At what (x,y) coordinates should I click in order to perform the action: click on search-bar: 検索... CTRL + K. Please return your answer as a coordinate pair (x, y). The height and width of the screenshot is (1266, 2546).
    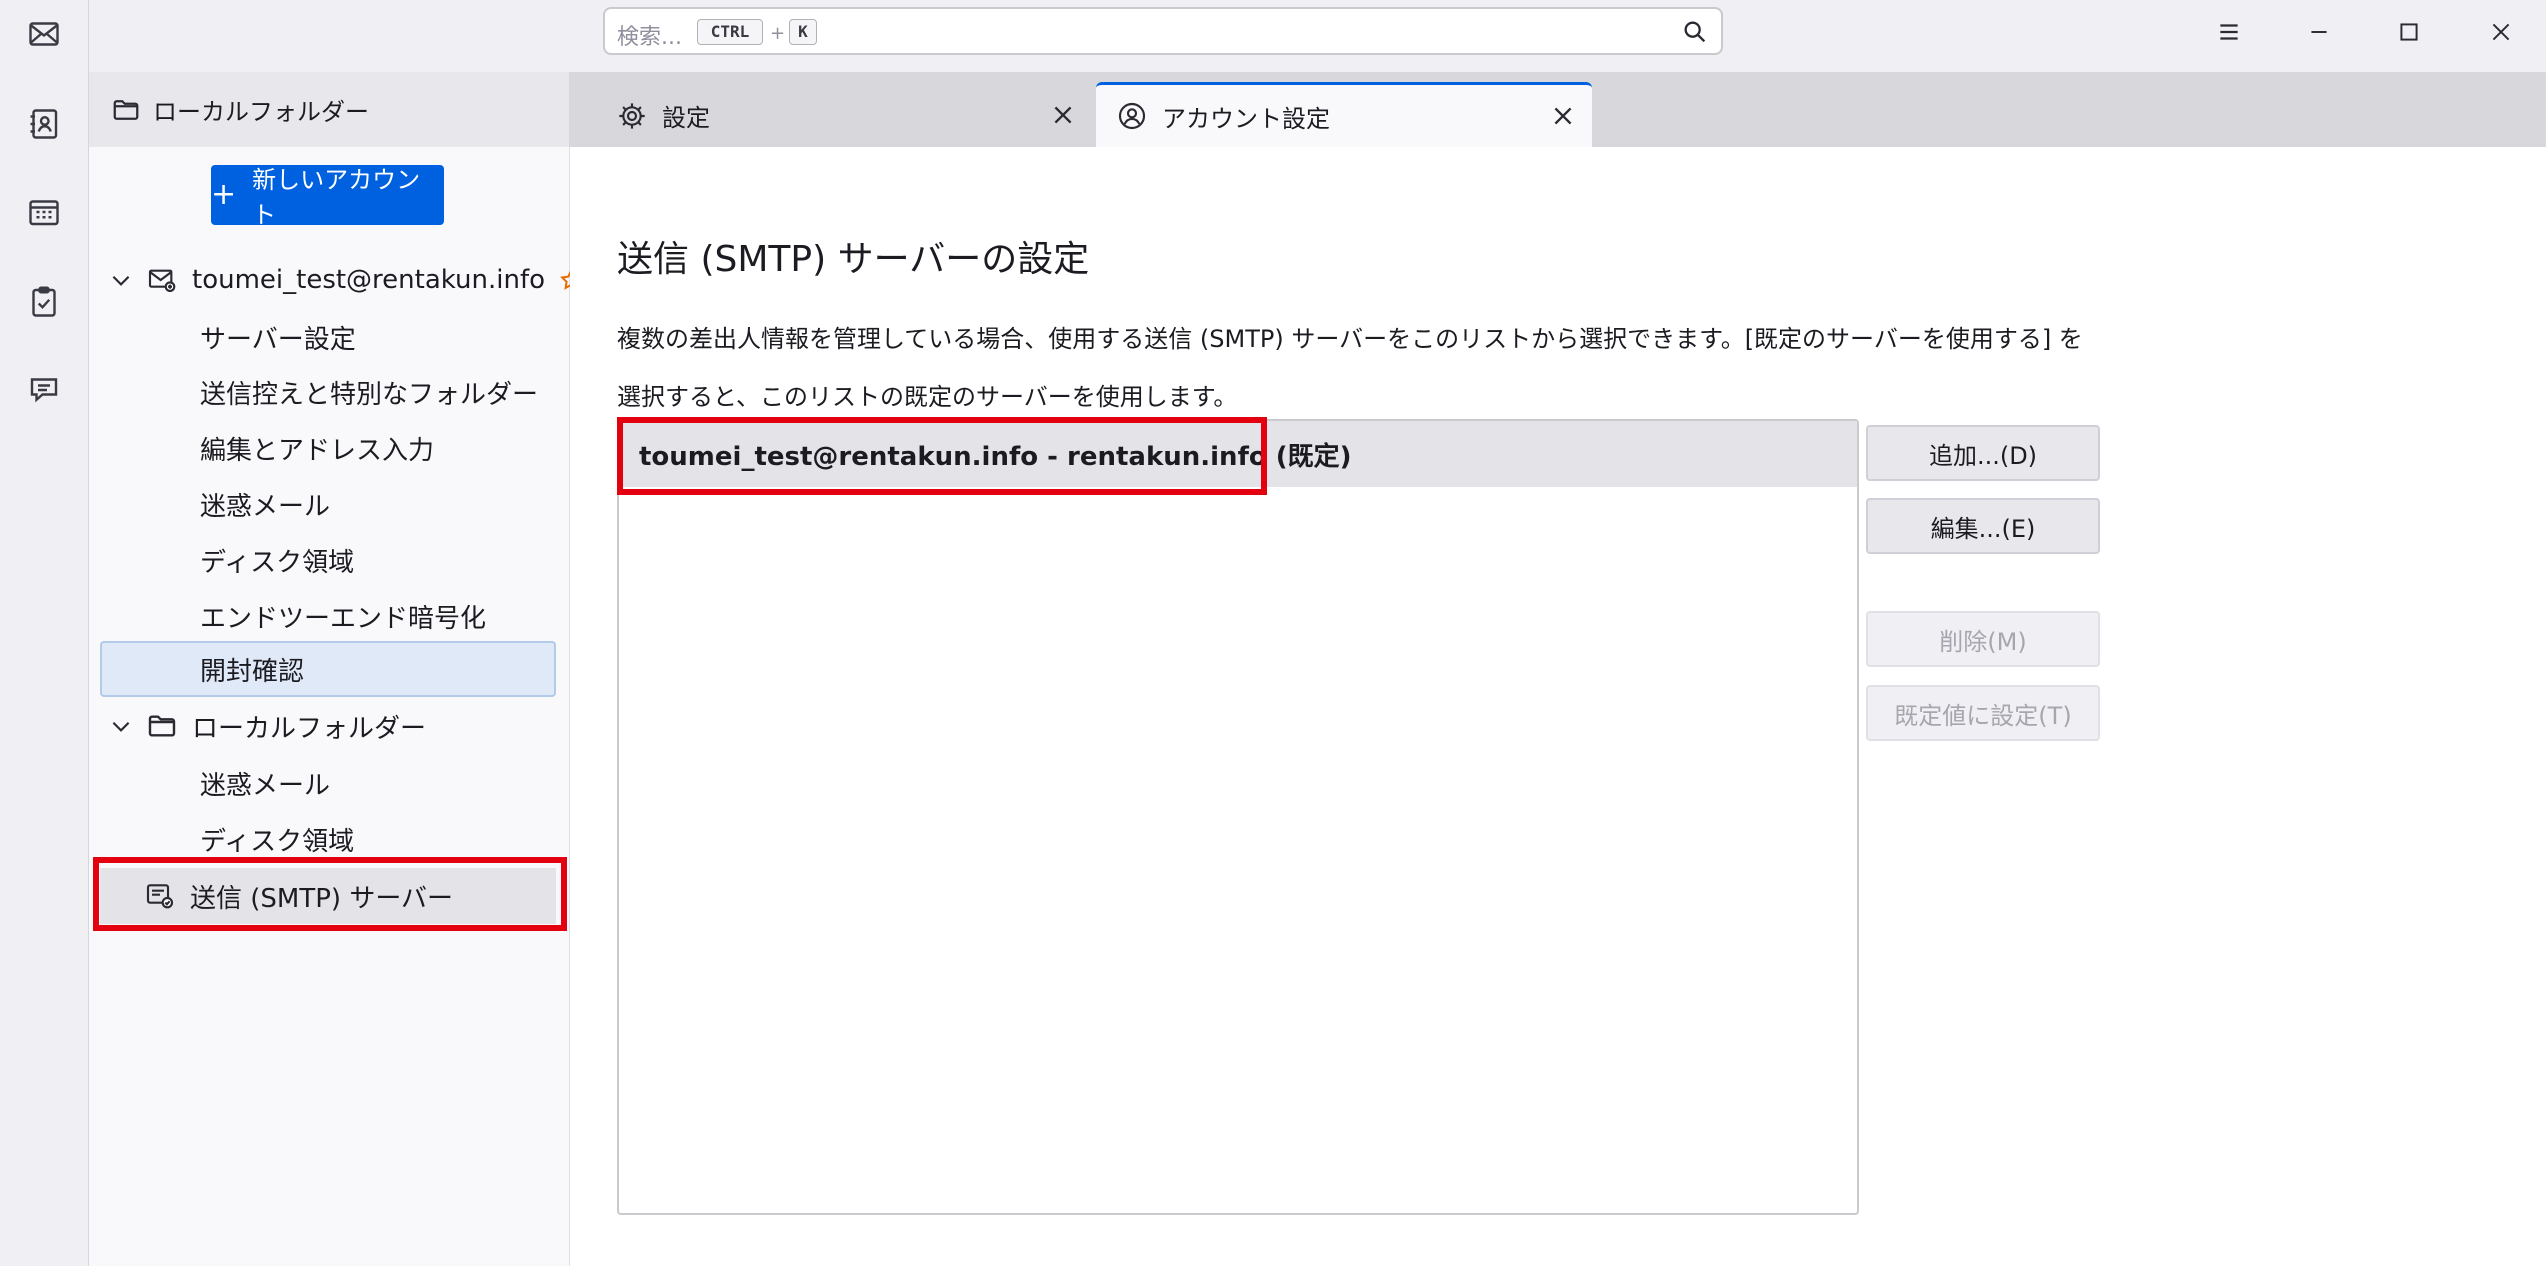
    Looking at the image, I should click on (1163, 31).